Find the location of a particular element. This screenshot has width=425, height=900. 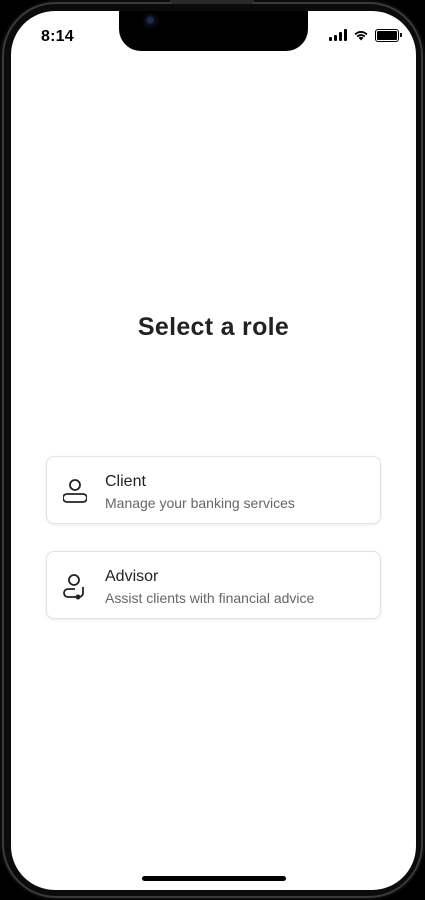

front-camera is located at coordinates (151, 21).